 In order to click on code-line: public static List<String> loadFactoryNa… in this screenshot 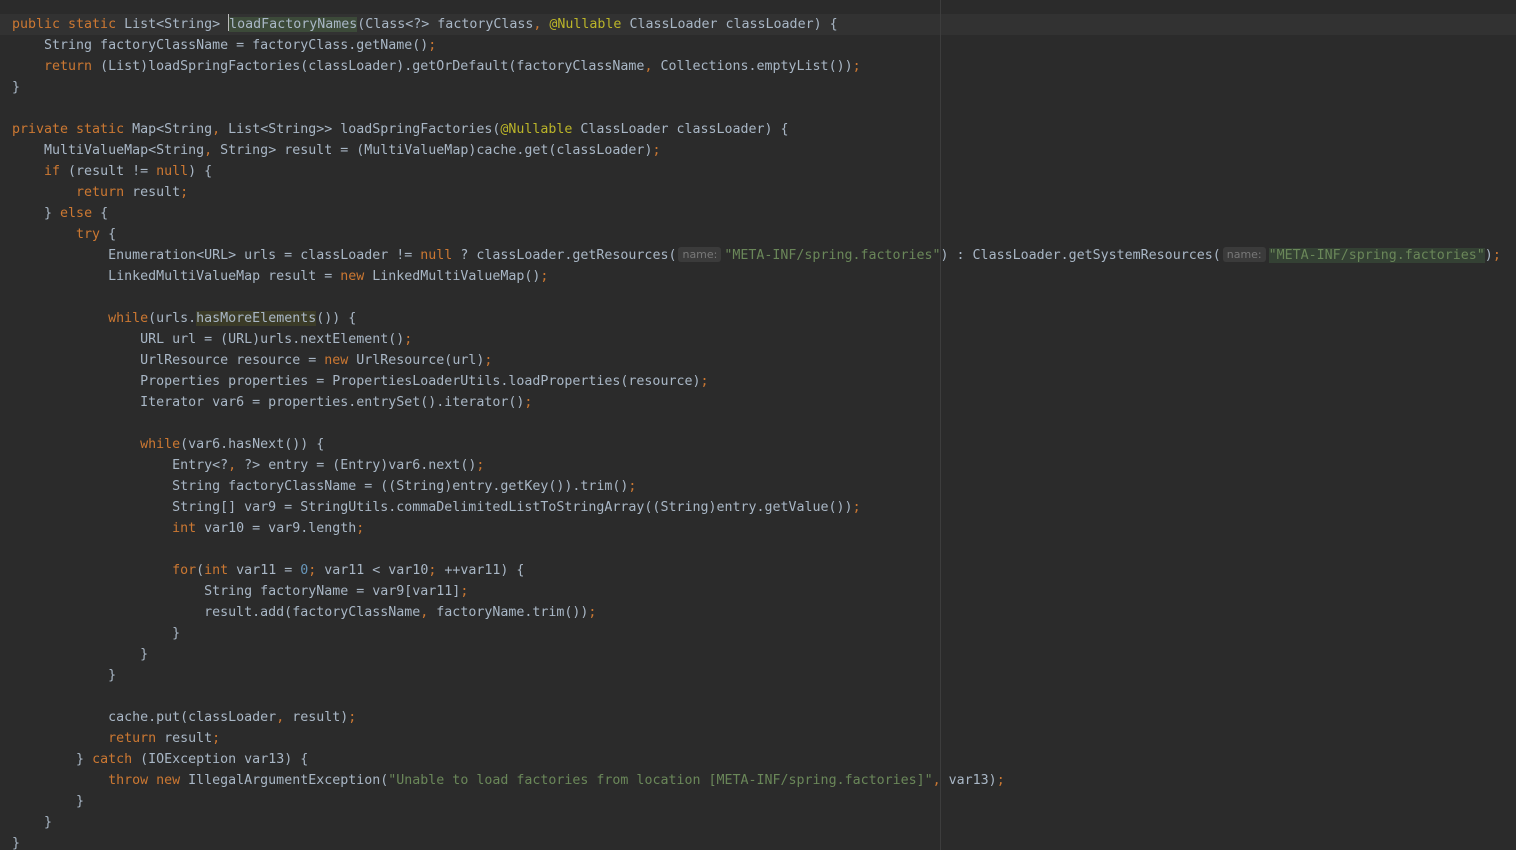, I will do `click(756, 24)`.